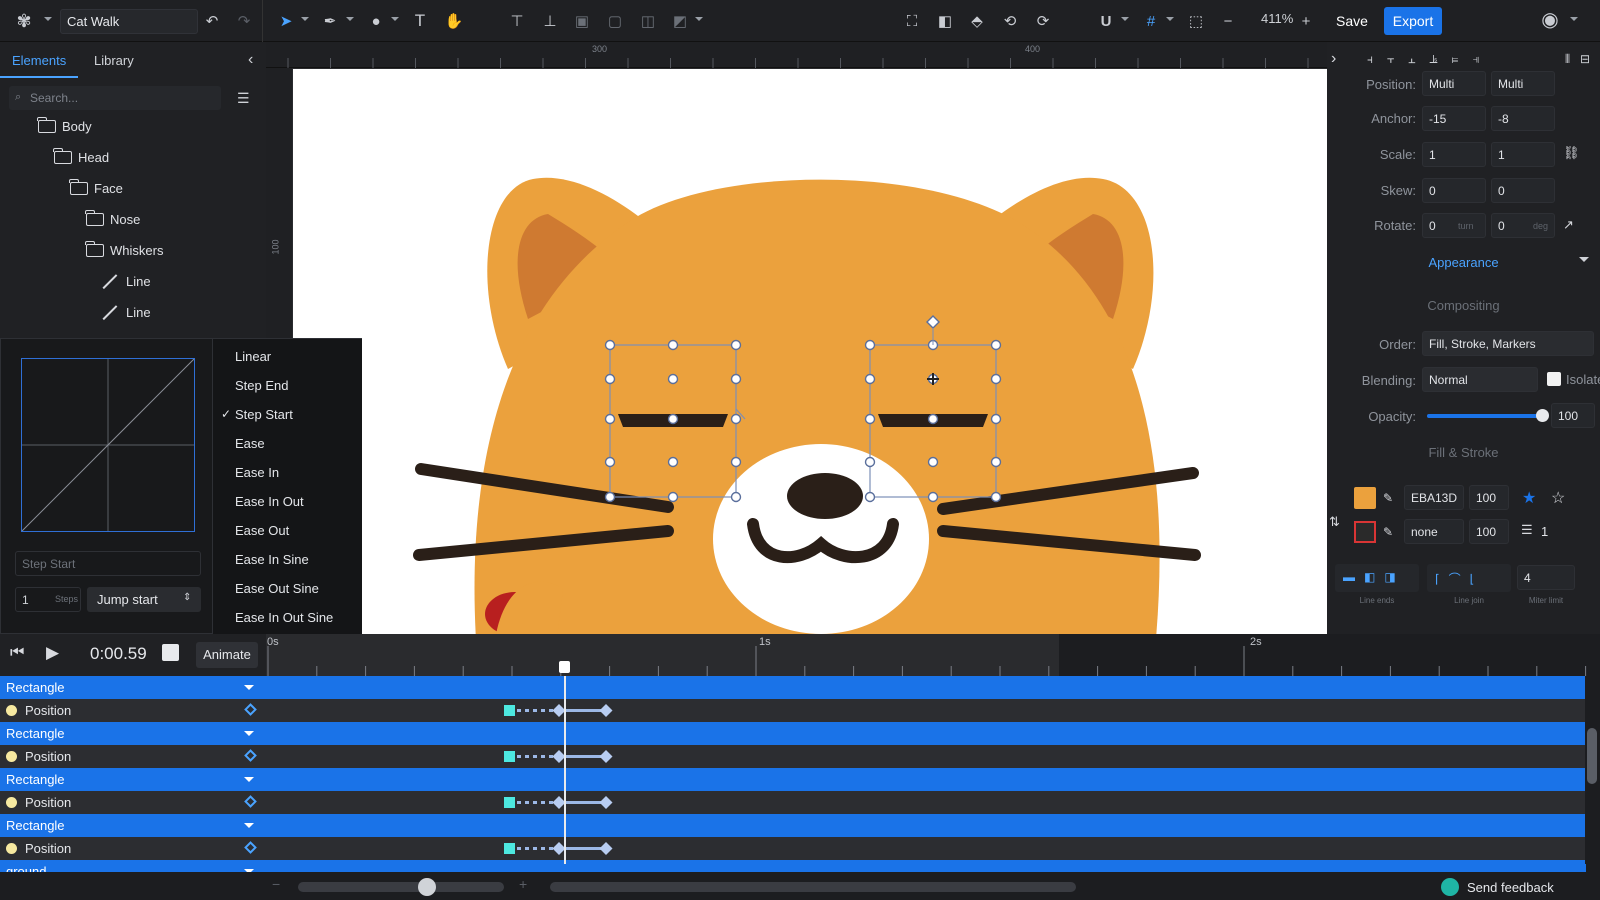 This screenshot has height=900, width=1600. Describe the element at coordinates (615, 21) in the screenshot. I see `ungroup-icon: ▢` at that location.